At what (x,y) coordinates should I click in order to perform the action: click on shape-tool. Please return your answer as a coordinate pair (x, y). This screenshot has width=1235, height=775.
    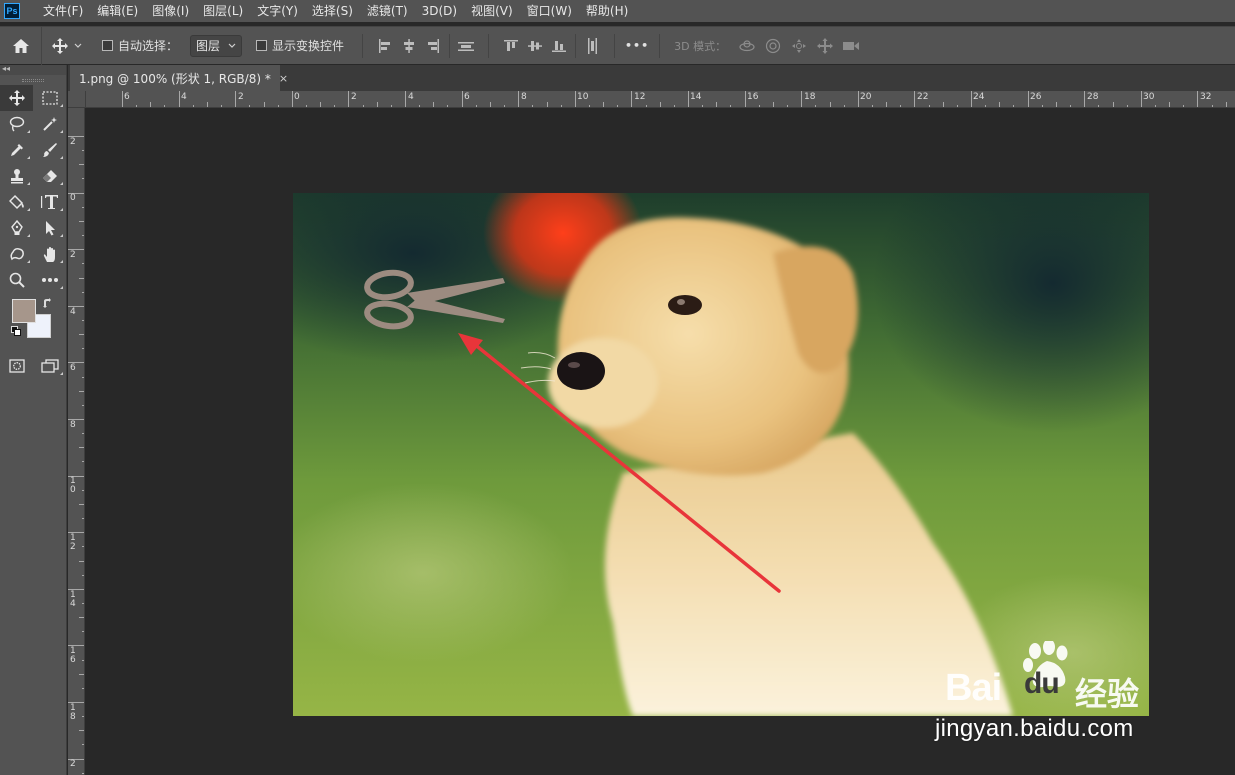
    Looking at the image, I should click on (16, 254).